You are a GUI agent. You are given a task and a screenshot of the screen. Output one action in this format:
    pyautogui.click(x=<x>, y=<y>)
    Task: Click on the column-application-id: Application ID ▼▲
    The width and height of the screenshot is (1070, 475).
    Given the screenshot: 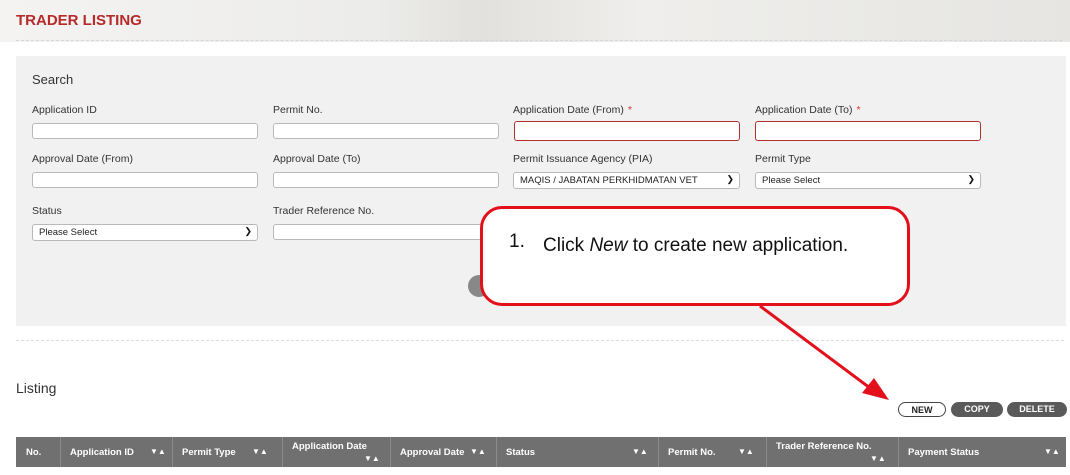 What is the action you would take?
    pyautogui.click(x=116, y=452)
    